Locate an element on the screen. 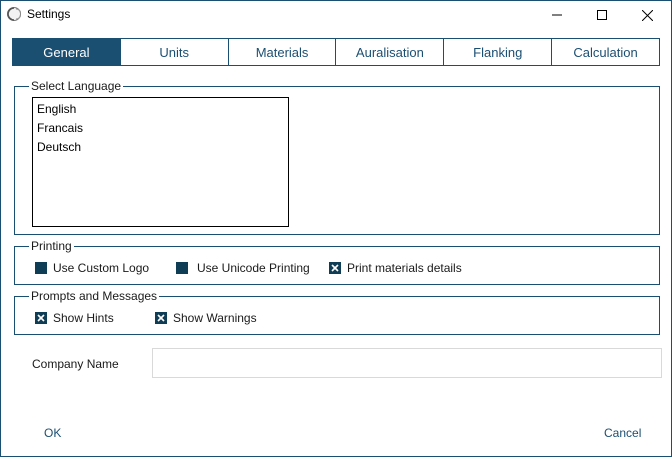  use-unicode-printing-label: Use Unicode Printing is located at coordinates (253, 268).